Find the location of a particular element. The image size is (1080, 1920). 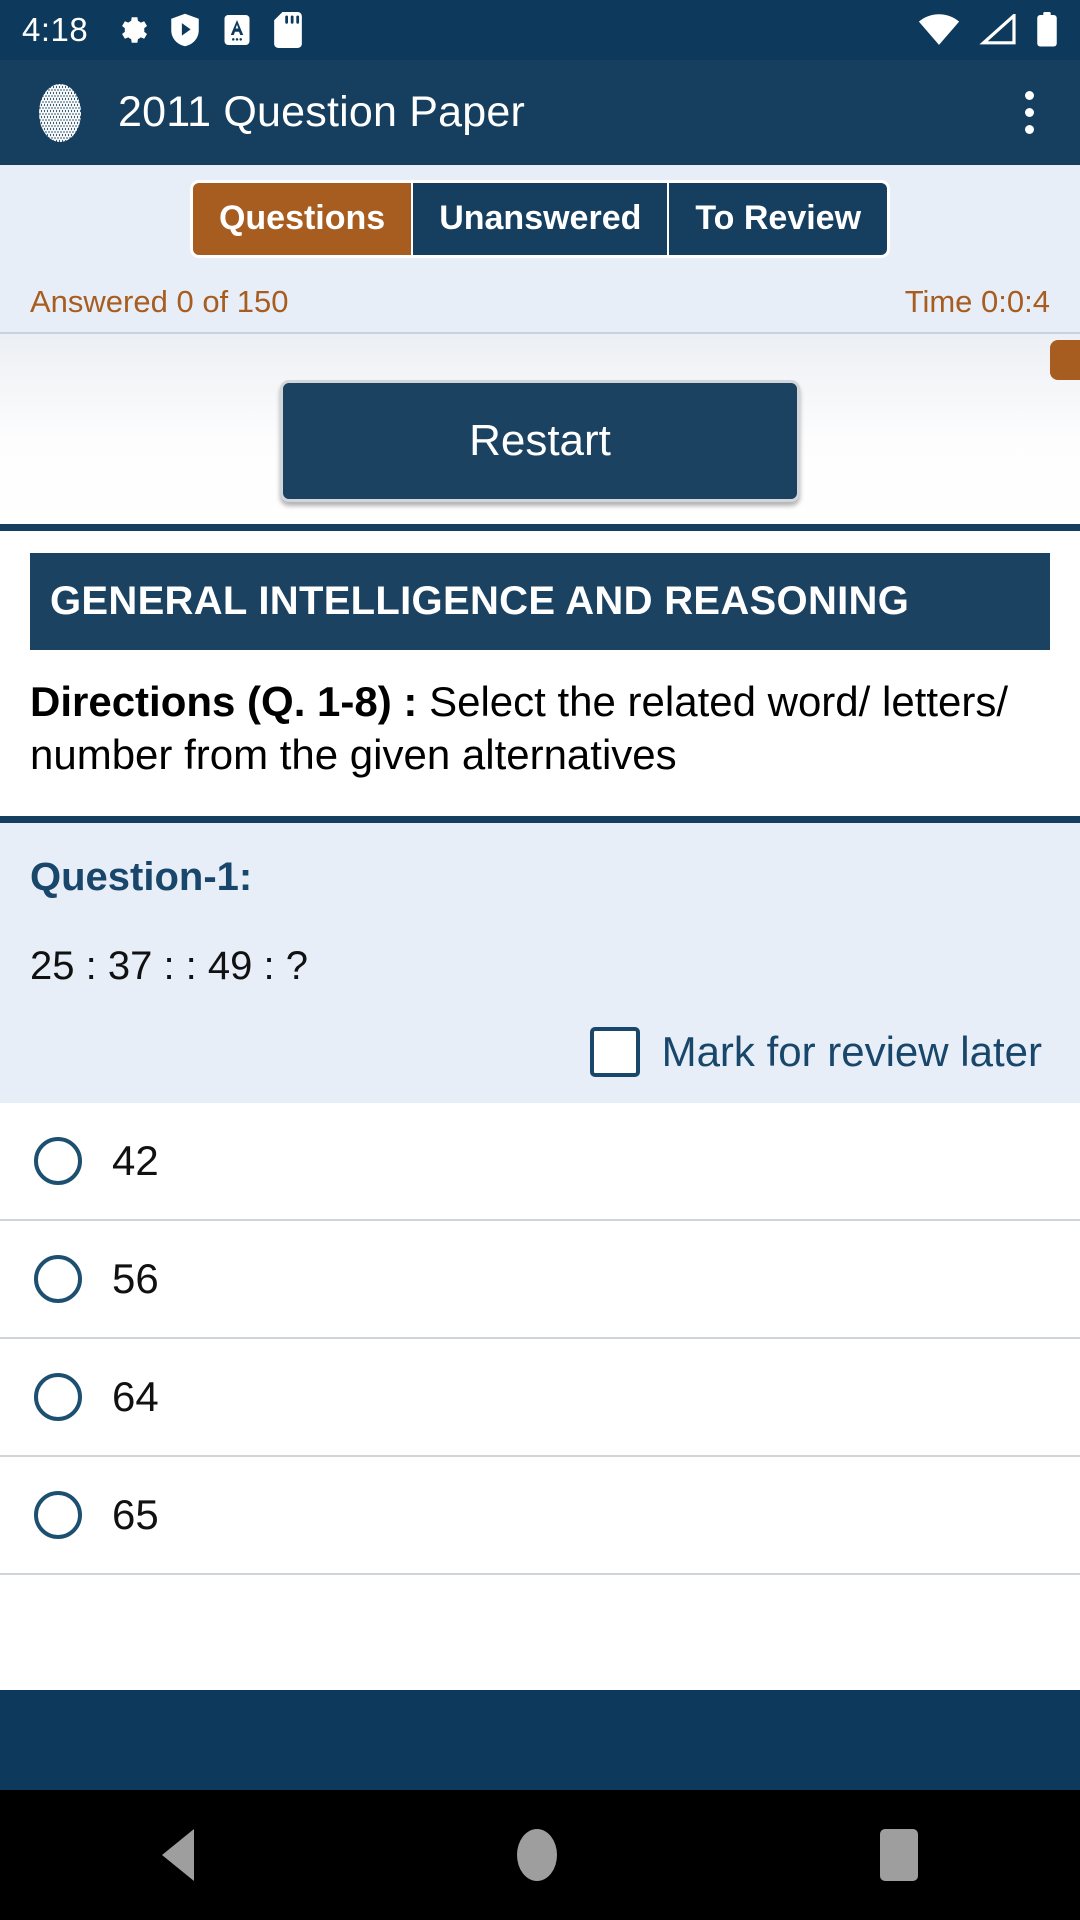

tab-questions: Questions is located at coordinates (302, 218).